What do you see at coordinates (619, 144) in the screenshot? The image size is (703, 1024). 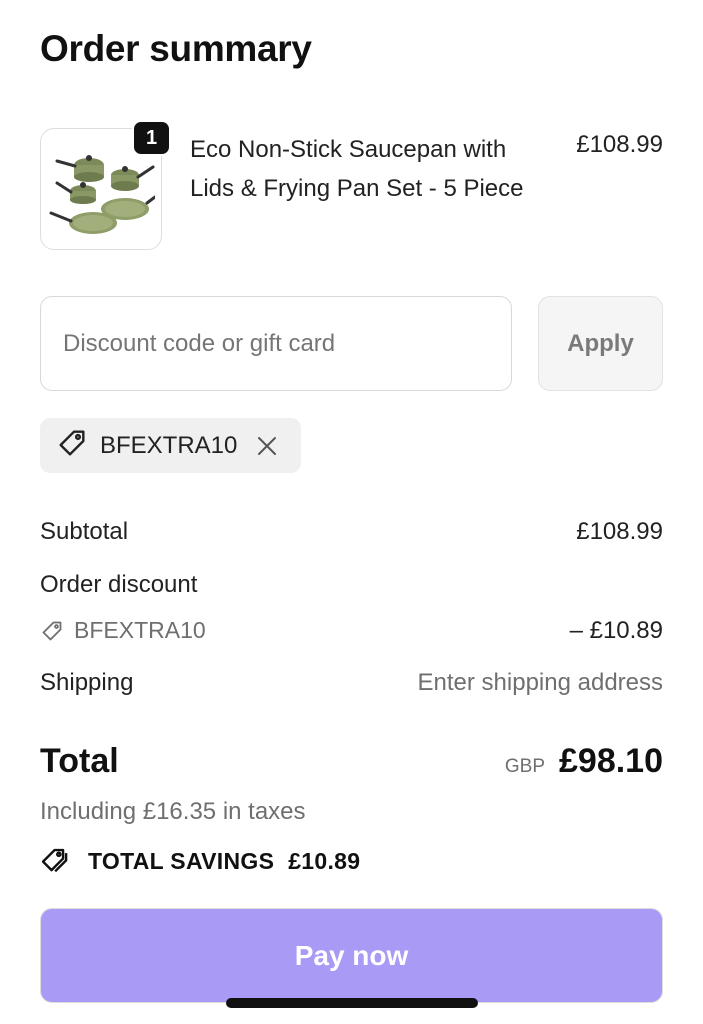 I see `product-price: £108.99` at bounding box center [619, 144].